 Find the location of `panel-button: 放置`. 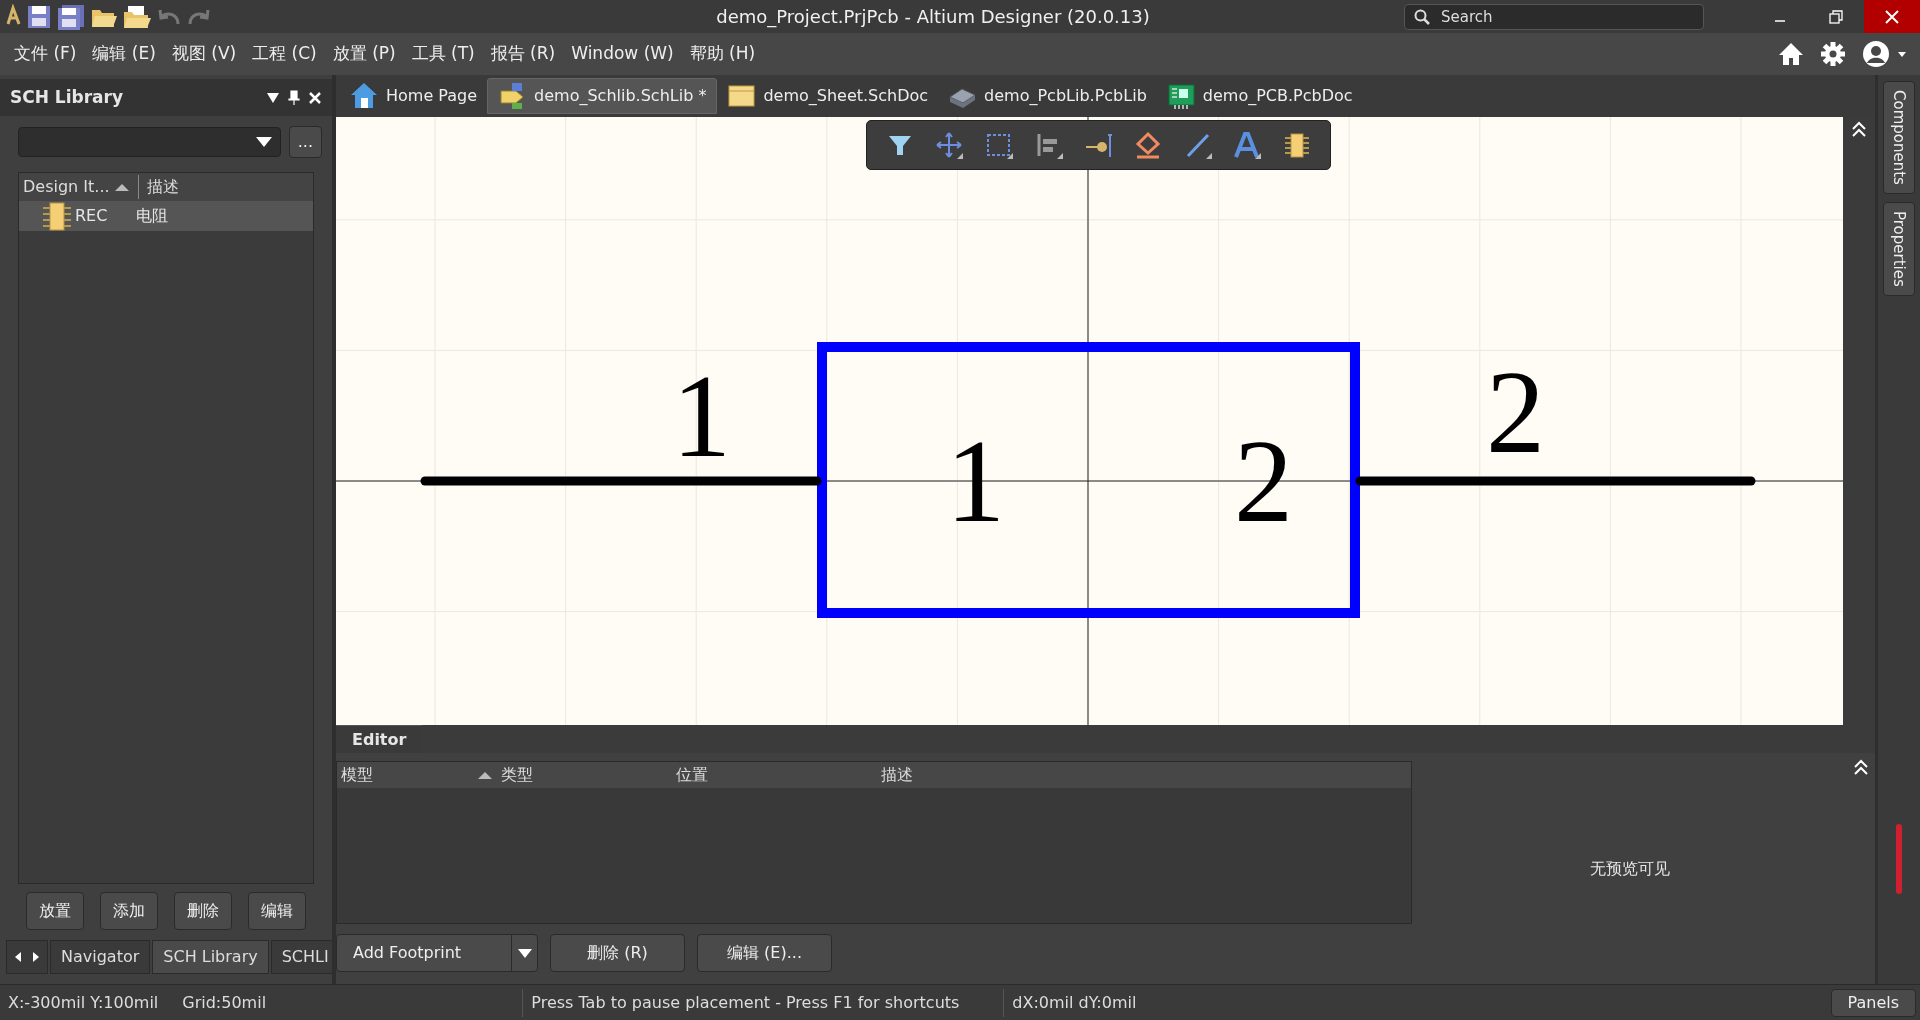

panel-button: 放置 is located at coordinates (55, 911).